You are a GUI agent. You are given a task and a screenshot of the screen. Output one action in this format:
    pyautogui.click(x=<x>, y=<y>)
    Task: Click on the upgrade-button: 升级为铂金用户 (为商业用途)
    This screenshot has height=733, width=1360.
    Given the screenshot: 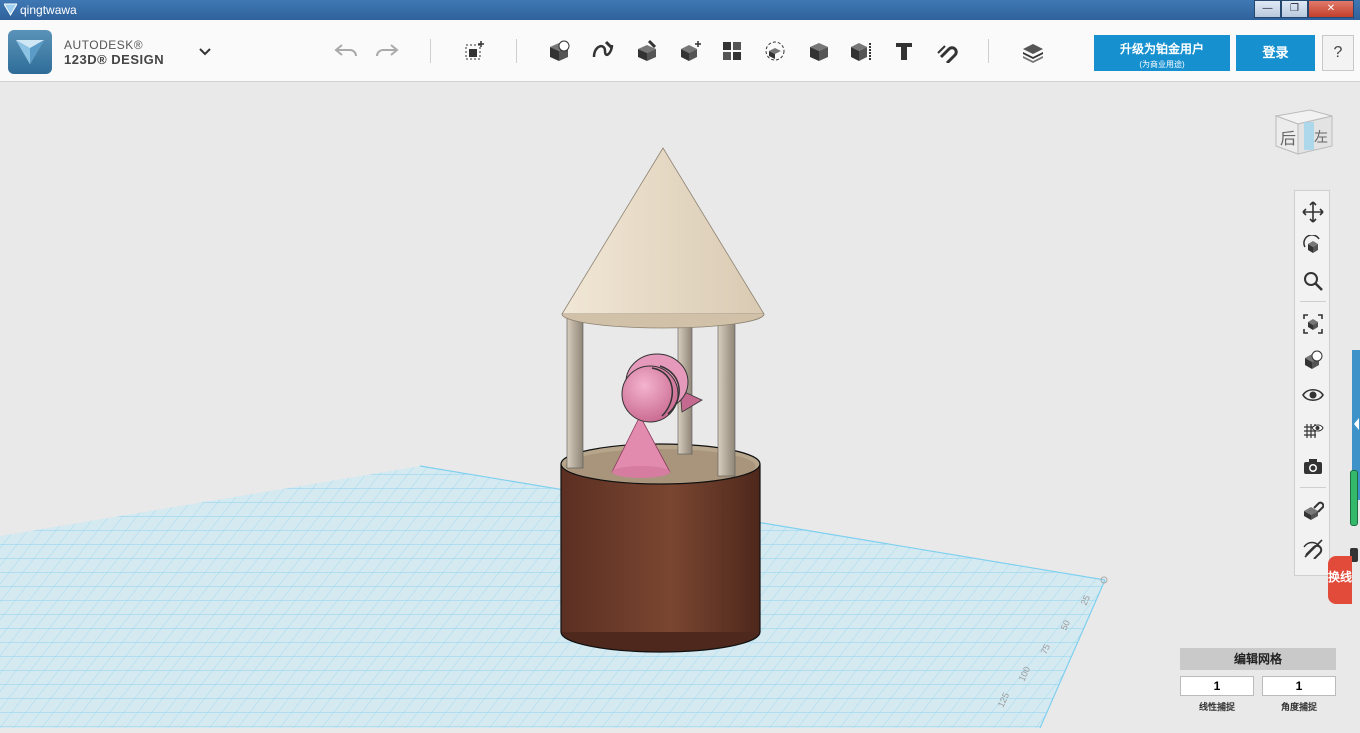 What is the action you would take?
    pyautogui.click(x=1162, y=53)
    